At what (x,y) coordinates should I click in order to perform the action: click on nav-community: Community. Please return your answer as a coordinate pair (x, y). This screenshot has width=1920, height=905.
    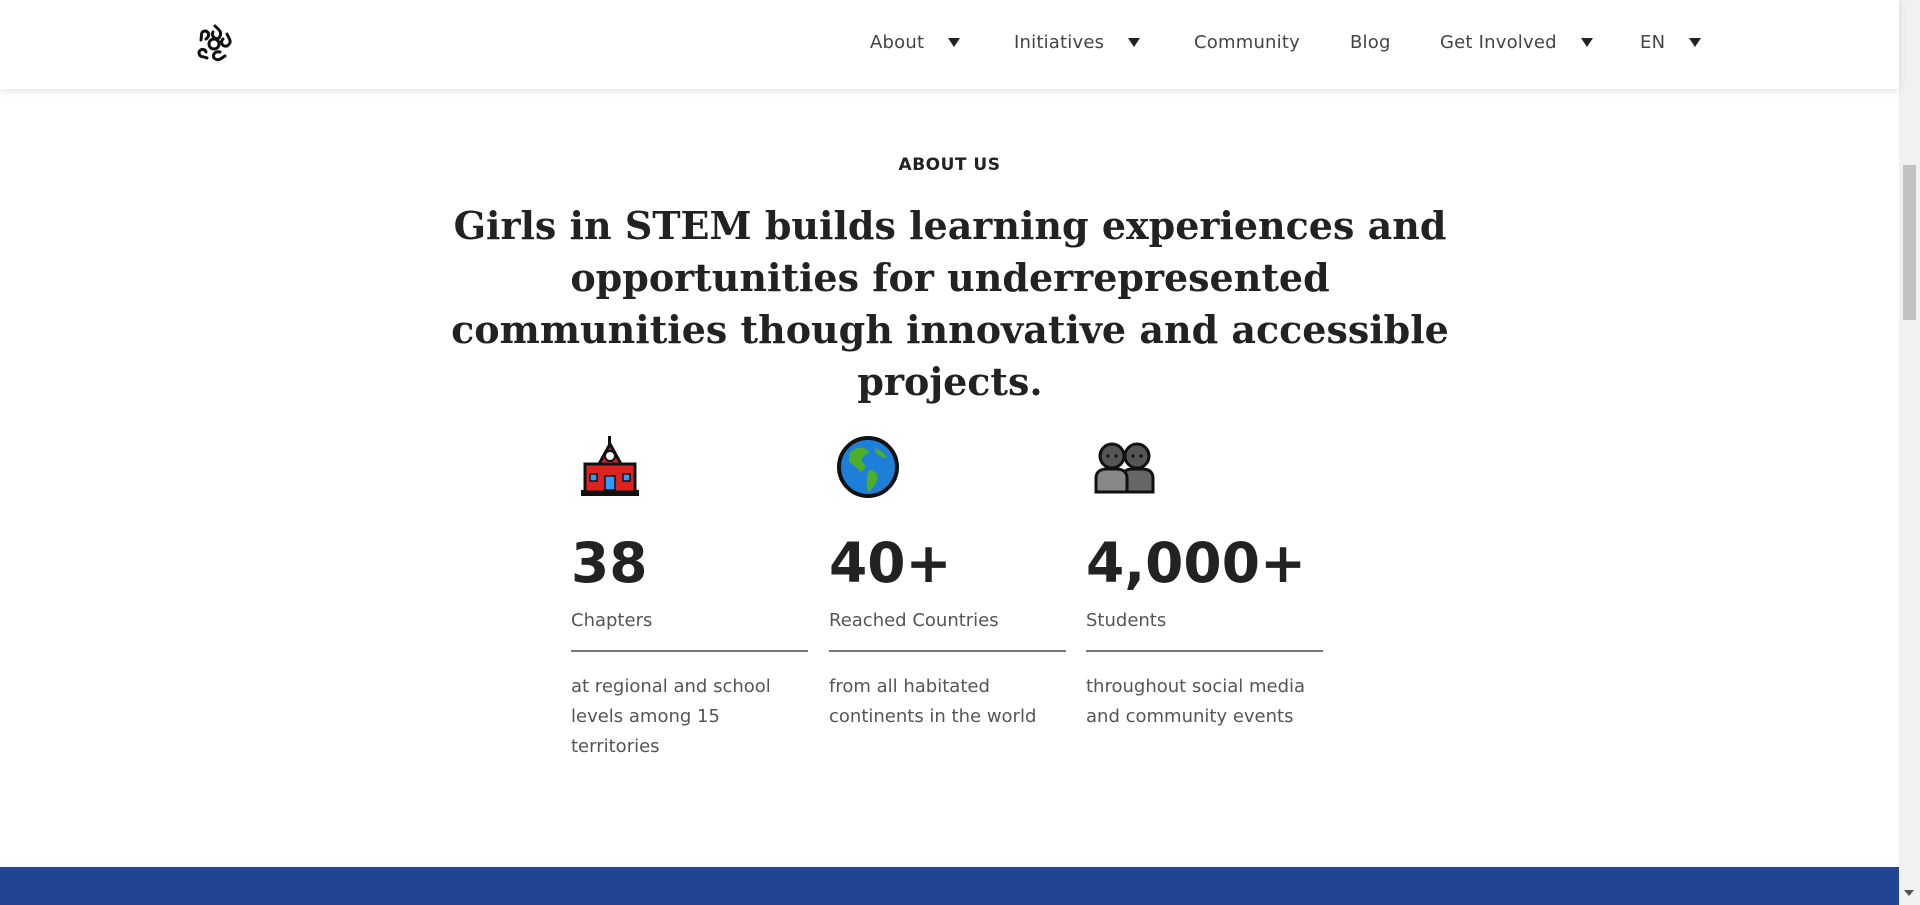
    Looking at the image, I should click on (1247, 42).